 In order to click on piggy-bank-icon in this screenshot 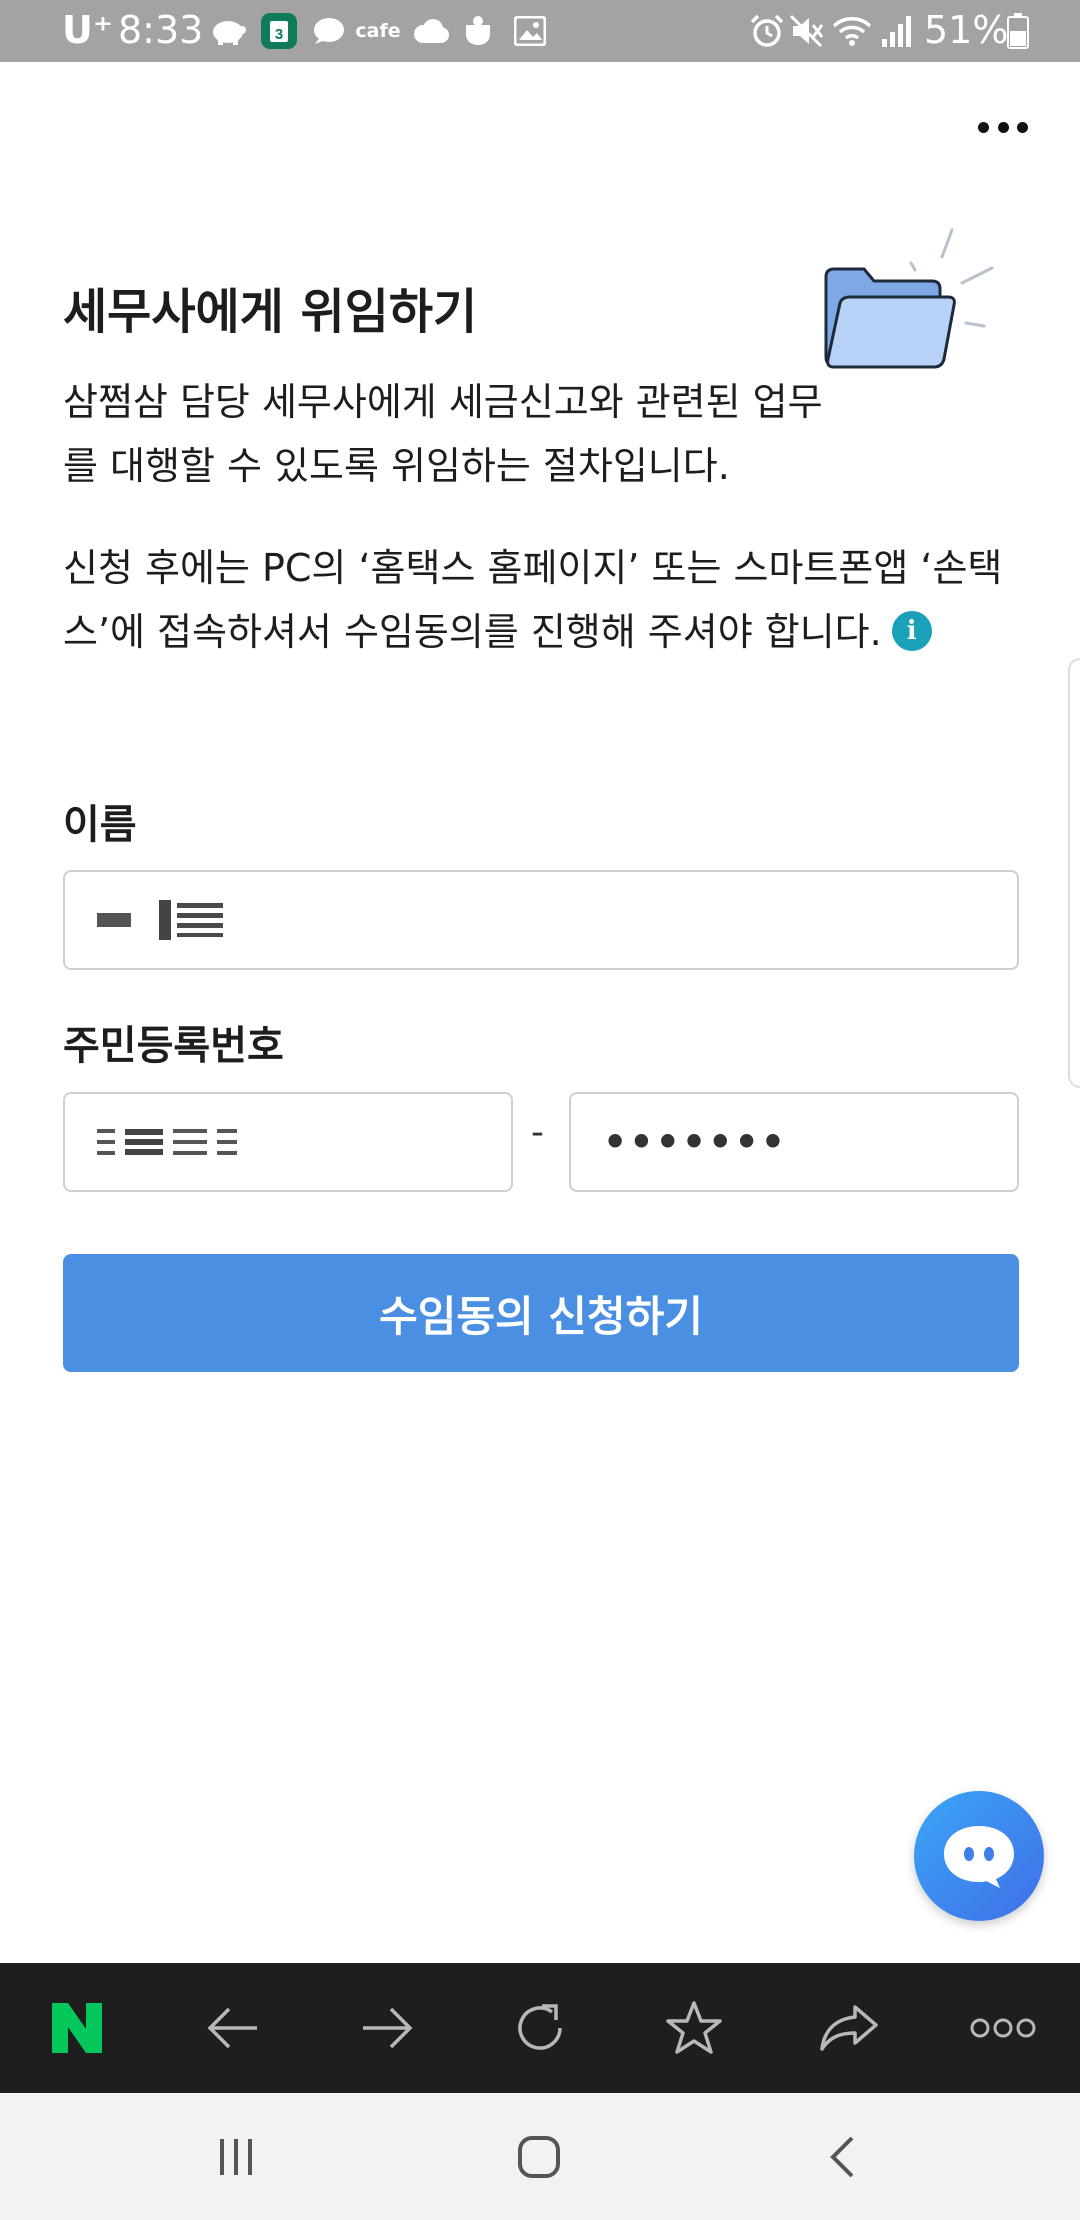, I will do `click(228, 31)`.